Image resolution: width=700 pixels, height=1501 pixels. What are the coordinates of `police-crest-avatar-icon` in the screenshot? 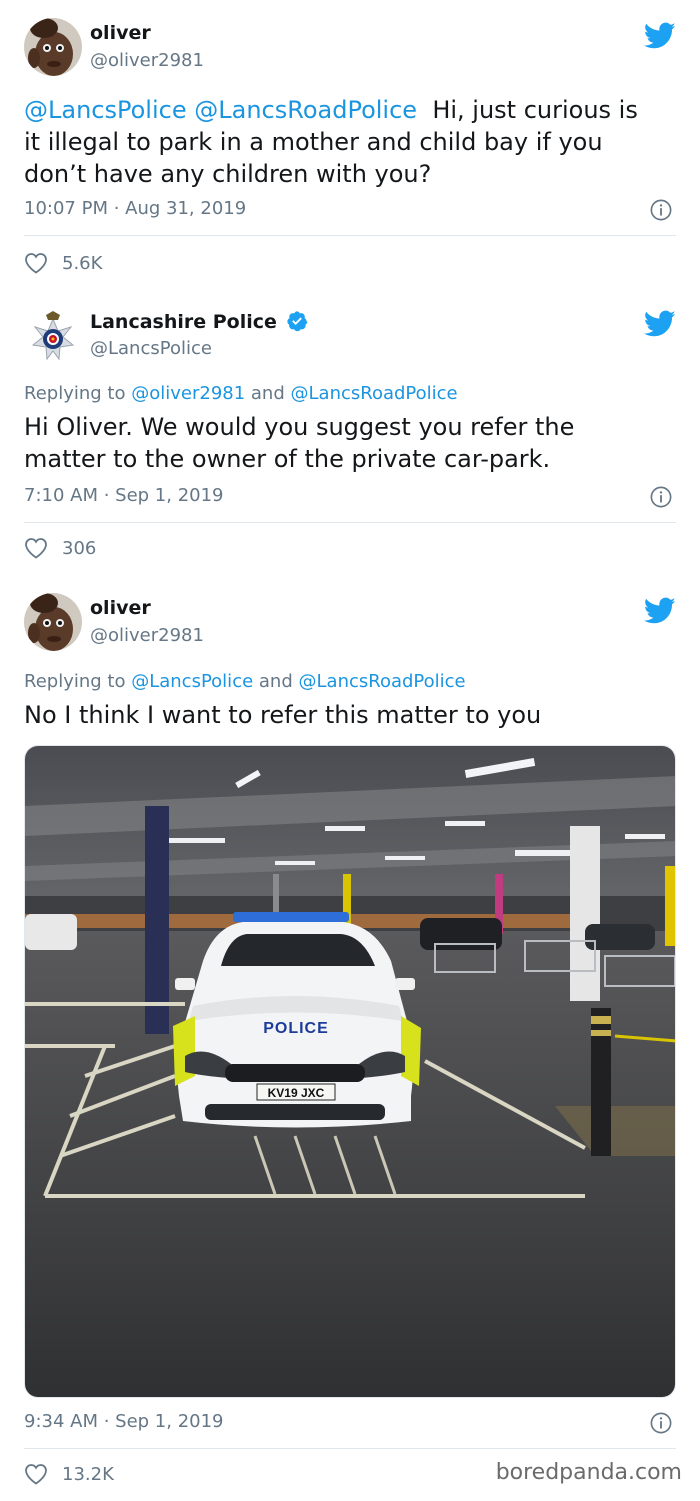 It's located at (53, 336).